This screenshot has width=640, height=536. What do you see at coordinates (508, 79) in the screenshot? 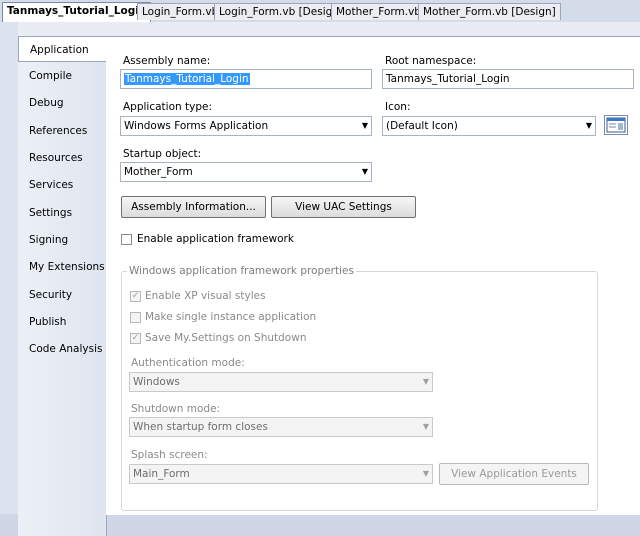
I see `root-namespace-input: Tanmays_Tutorial_Login` at bounding box center [508, 79].